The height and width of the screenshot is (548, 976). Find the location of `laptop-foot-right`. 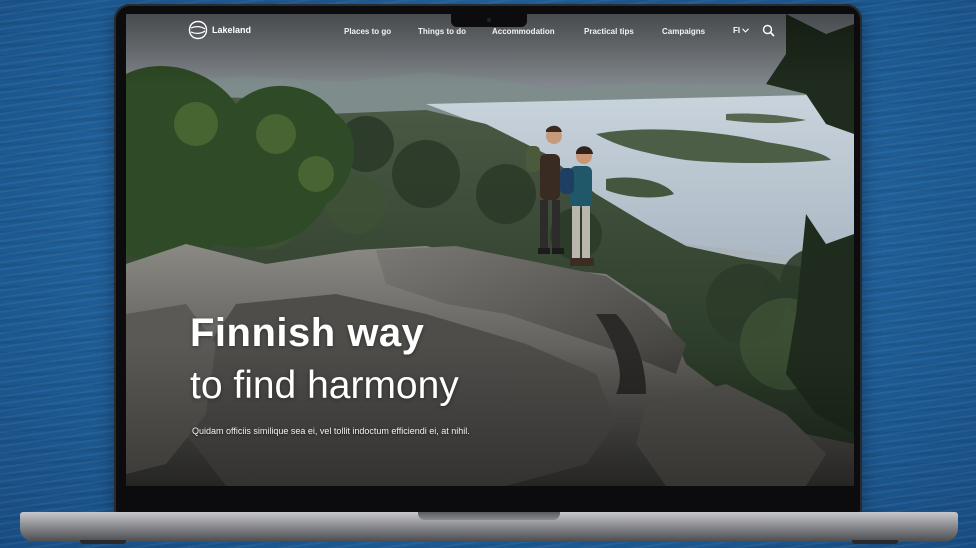

laptop-foot-right is located at coordinates (875, 542).